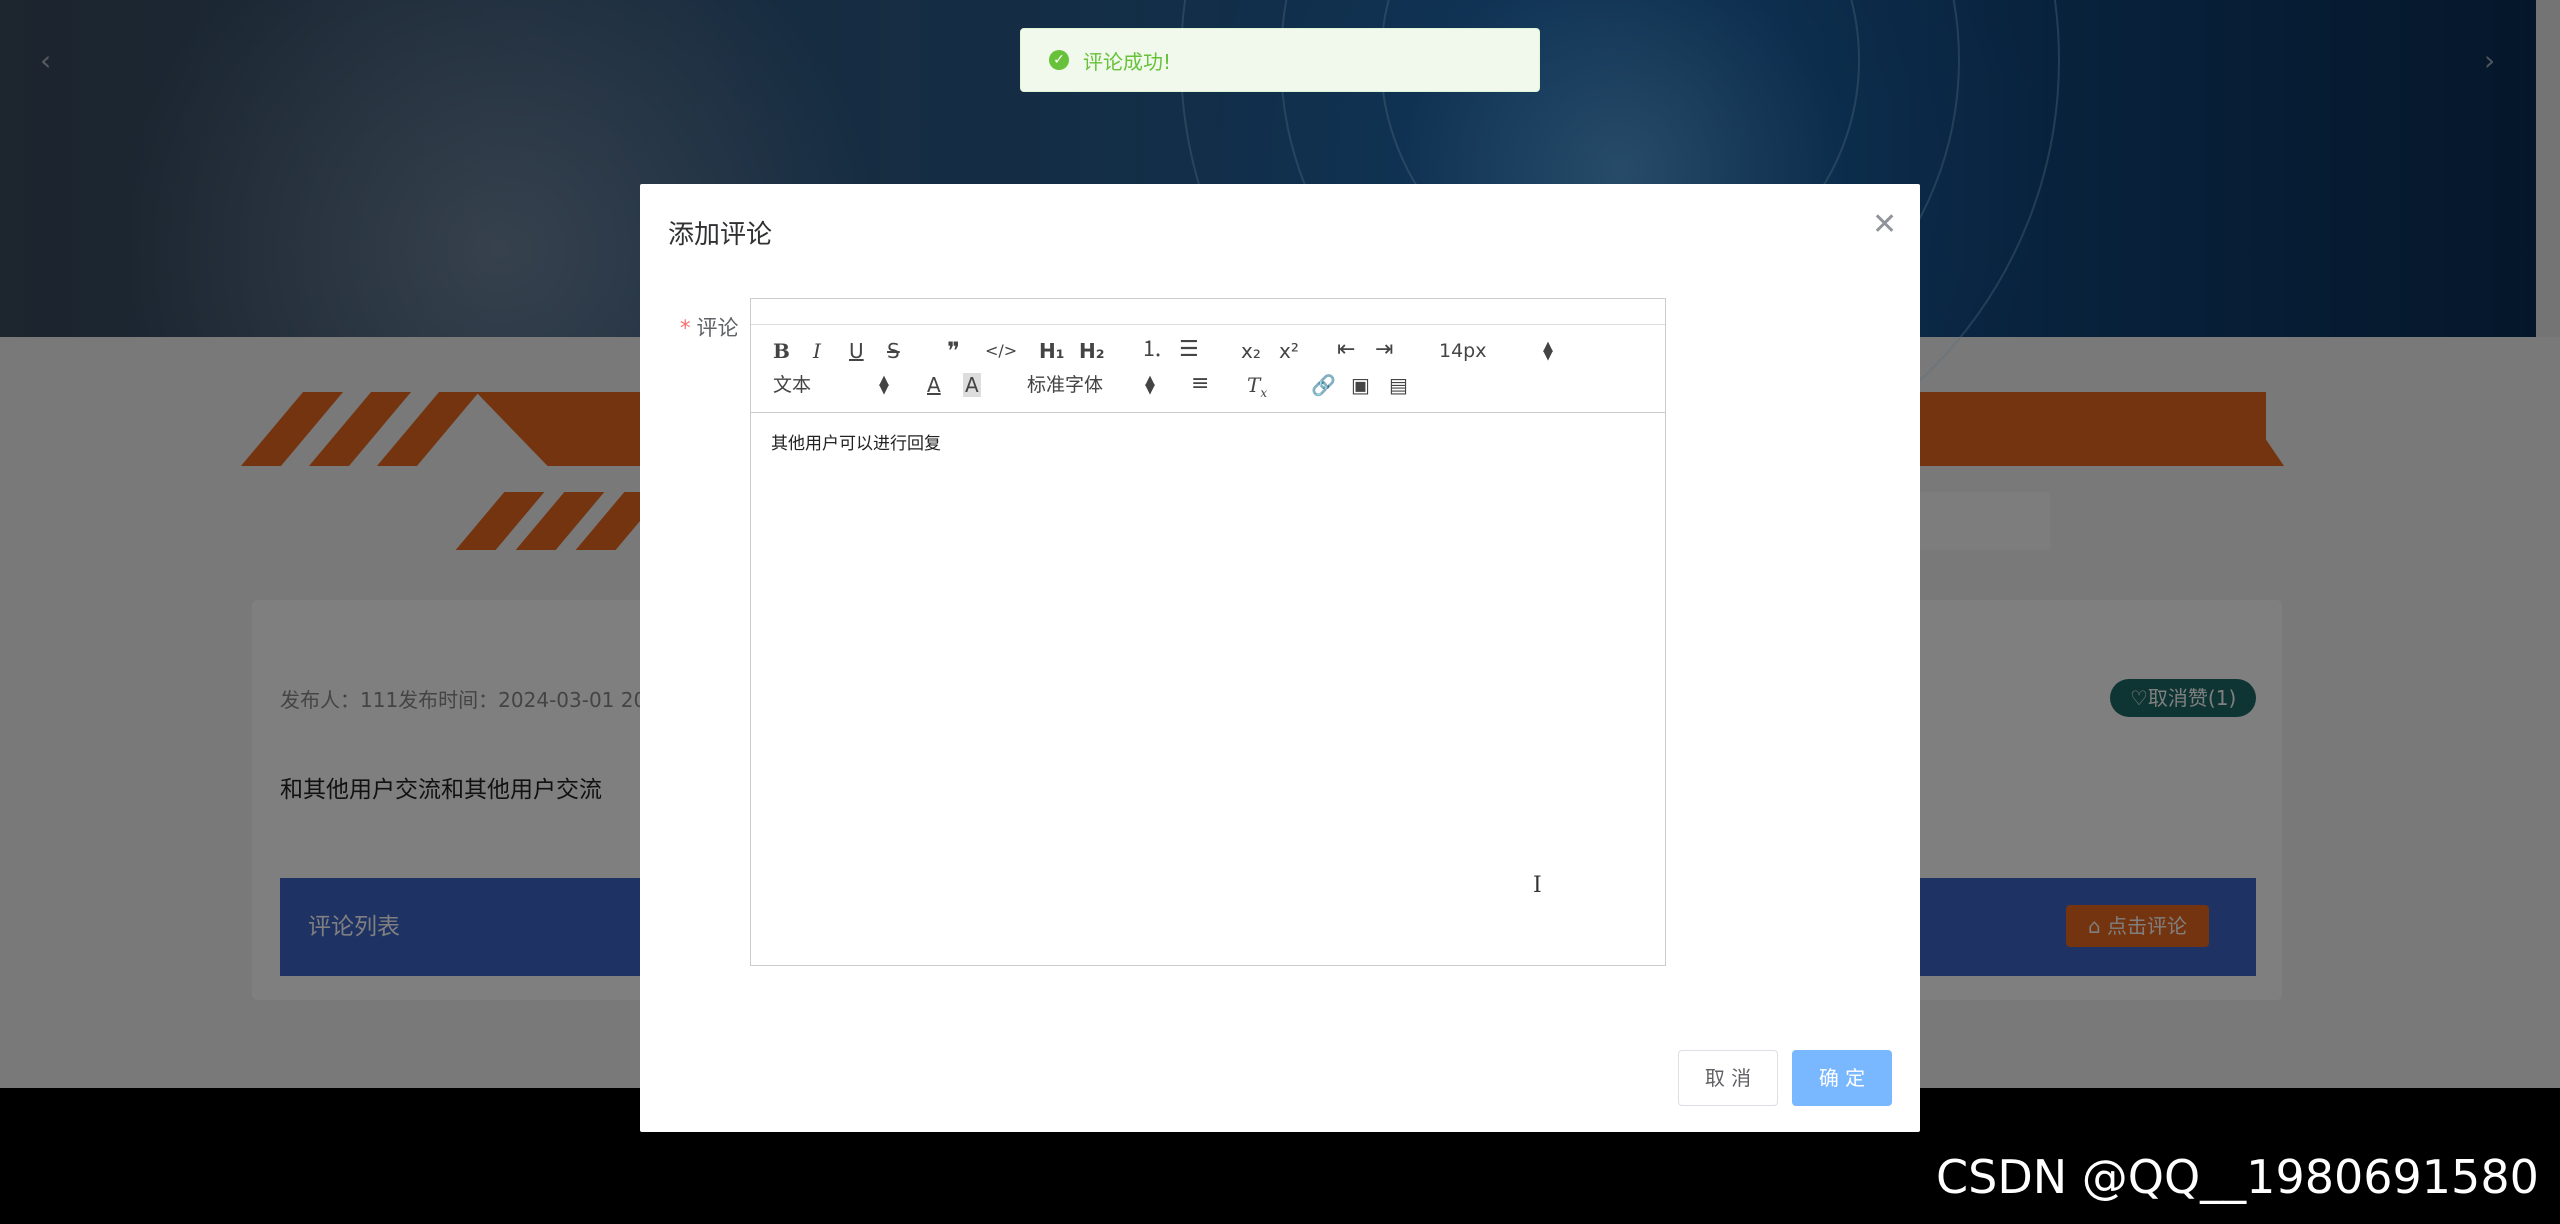 This screenshot has height=1224, width=2560. What do you see at coordinates (1092, 351) in the screenshot?
I see `heading2-icon: H₂` at bounding box center [1092, 351].